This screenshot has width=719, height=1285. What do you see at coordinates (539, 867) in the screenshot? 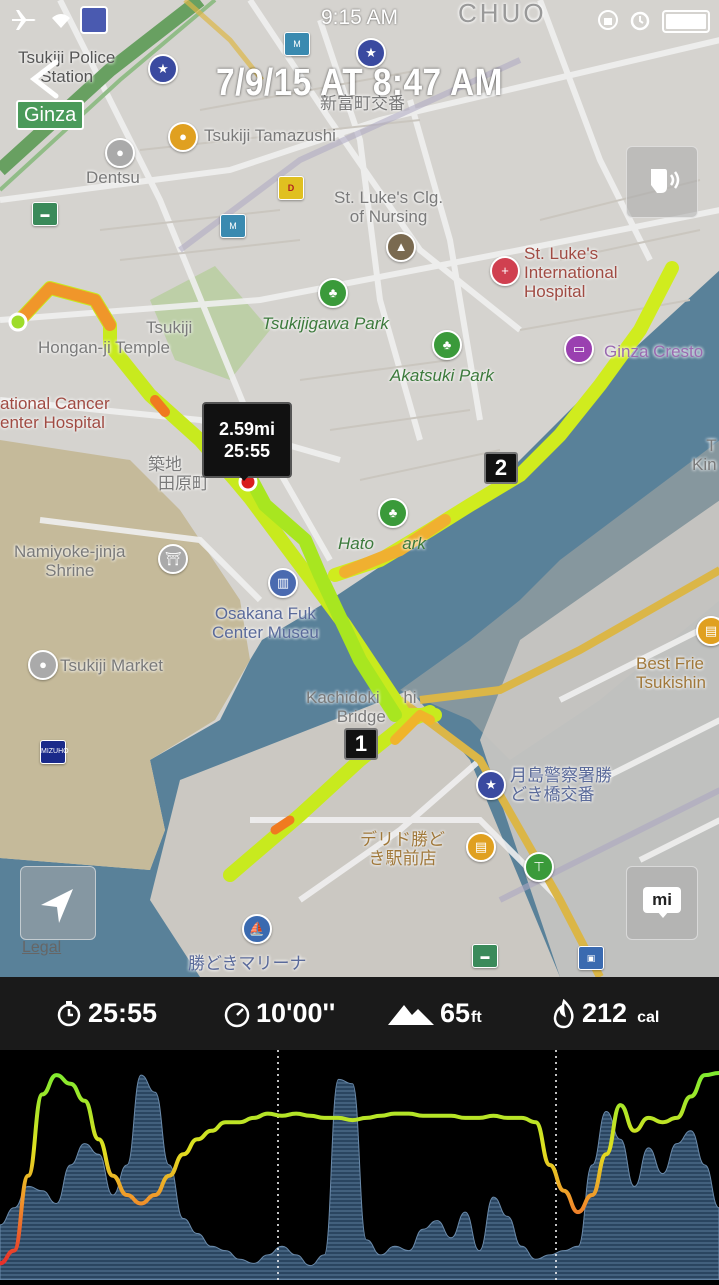
I see `station-icon: ⊤` at bounding box center [539, 867].